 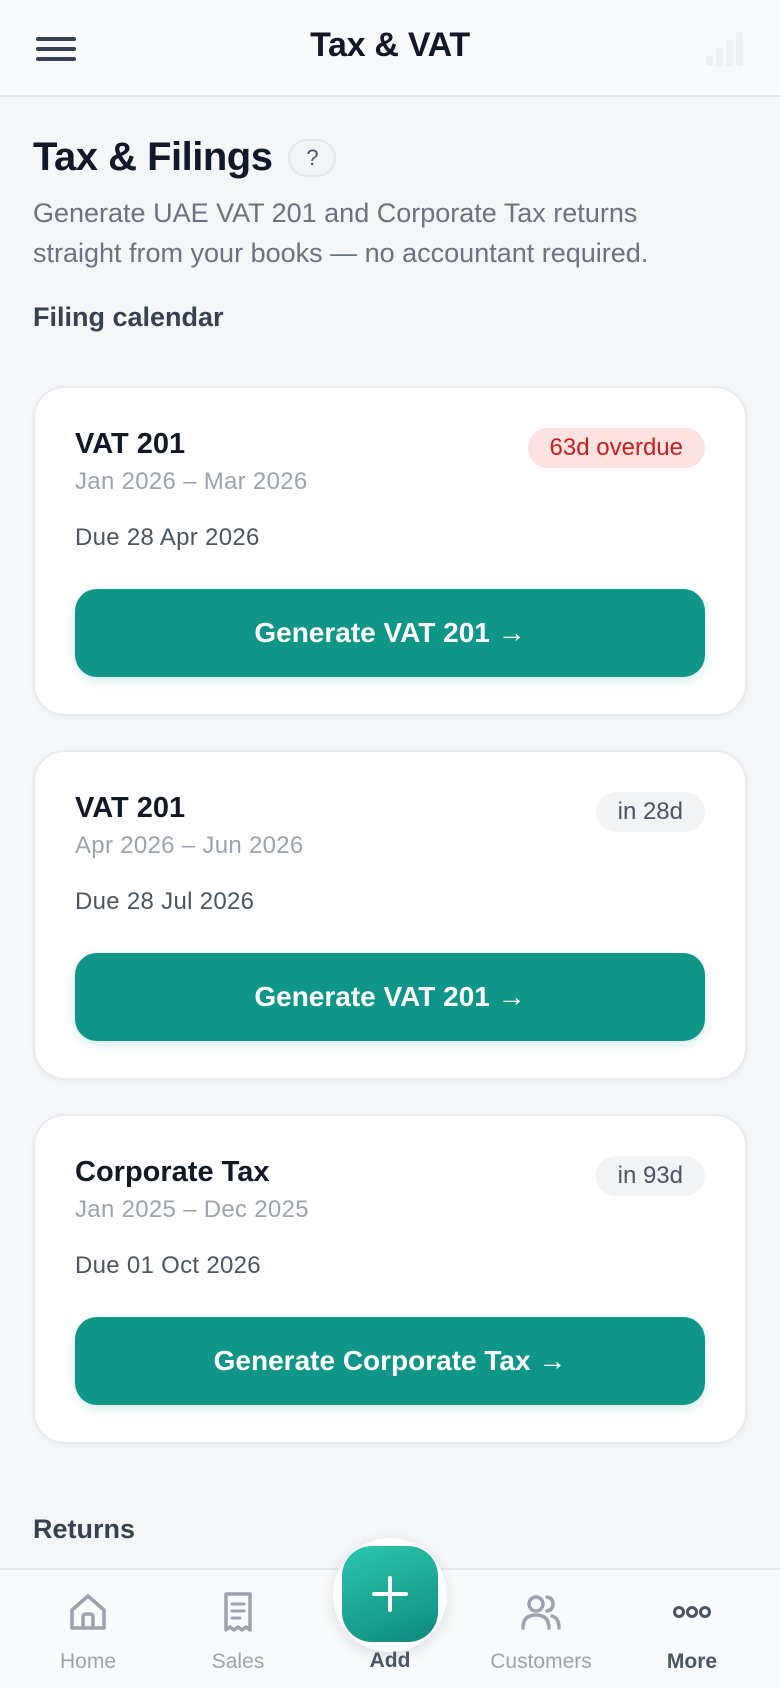 I want to click on filing-due-date: Due 28 Jul 2026, so click(x=165, y=901).